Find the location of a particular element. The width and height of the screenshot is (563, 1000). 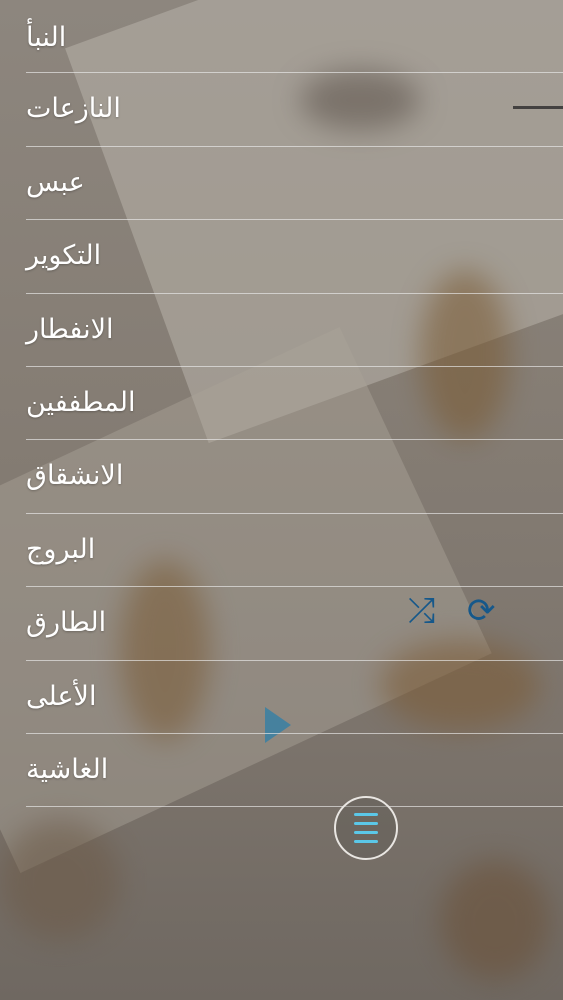

list-item-label: النبأ is located at coordinates (46, 37).